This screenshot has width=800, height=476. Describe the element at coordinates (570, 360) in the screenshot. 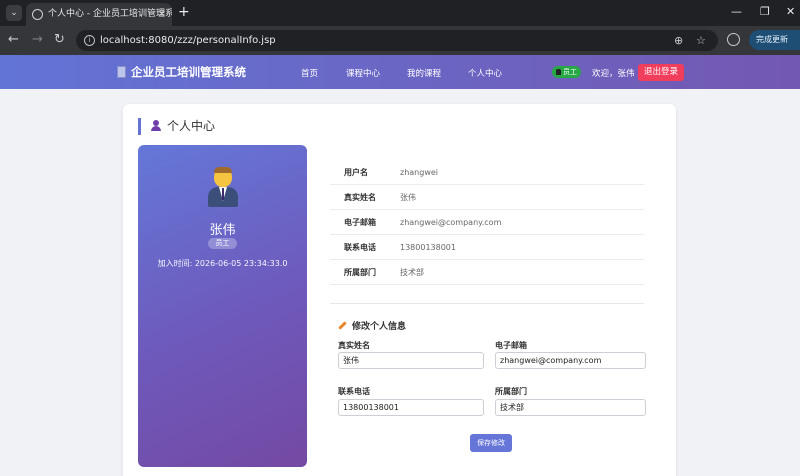

I see `email-input: zhangwei@company.com` at that location.